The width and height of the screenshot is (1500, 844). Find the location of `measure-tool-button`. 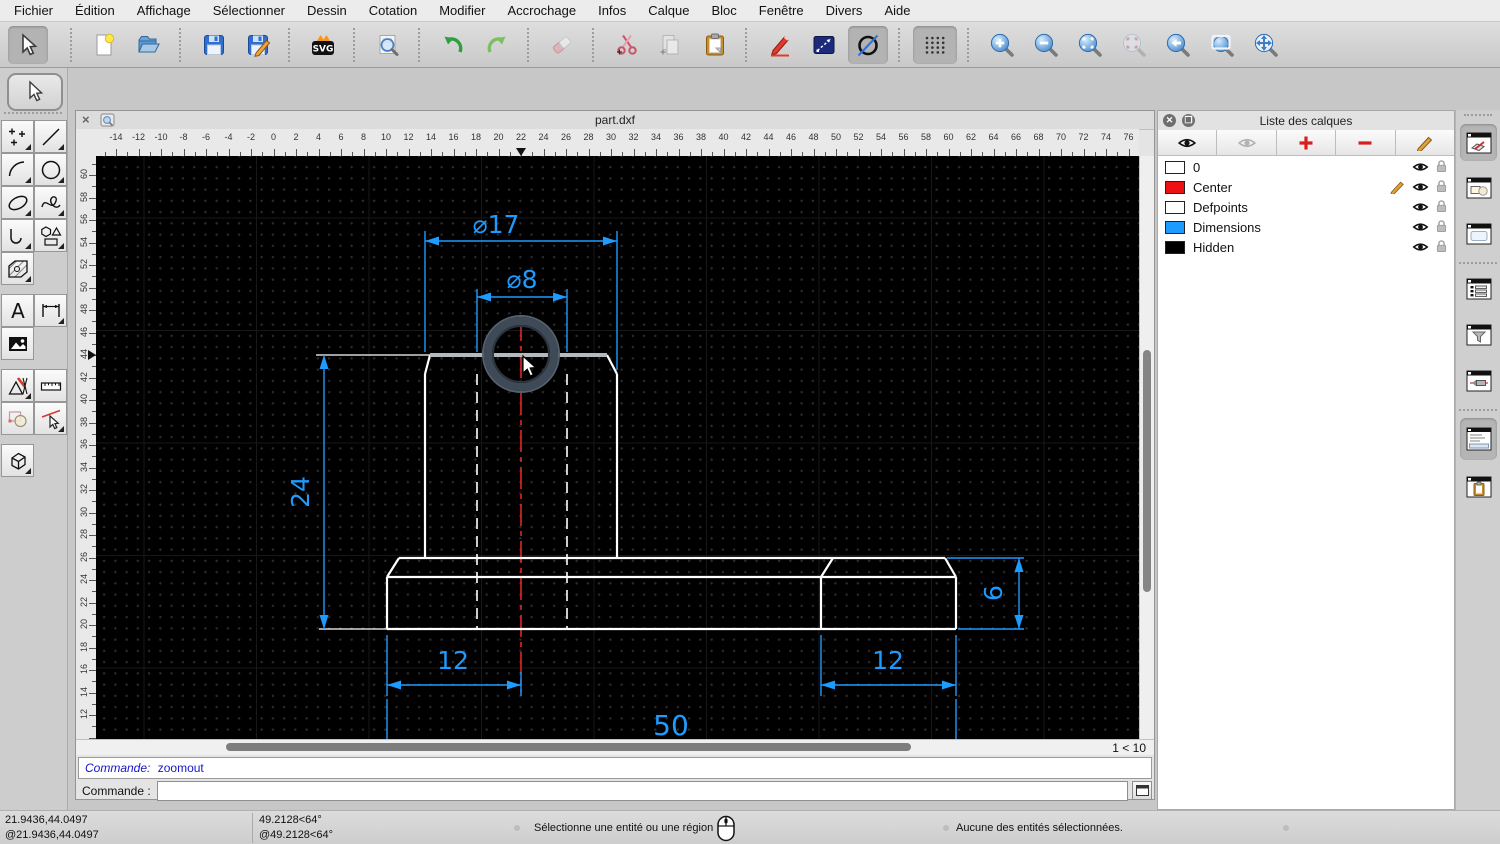

measure-tool-button is located at coordinates (50, 385).